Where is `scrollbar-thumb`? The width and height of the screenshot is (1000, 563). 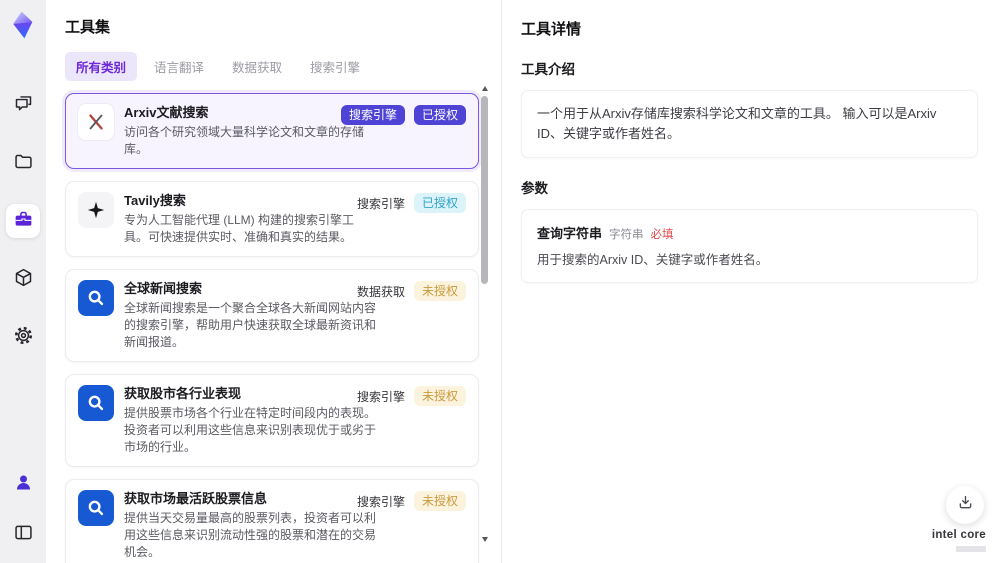 scrollbar-thumb is located at coordinates (484, 190).